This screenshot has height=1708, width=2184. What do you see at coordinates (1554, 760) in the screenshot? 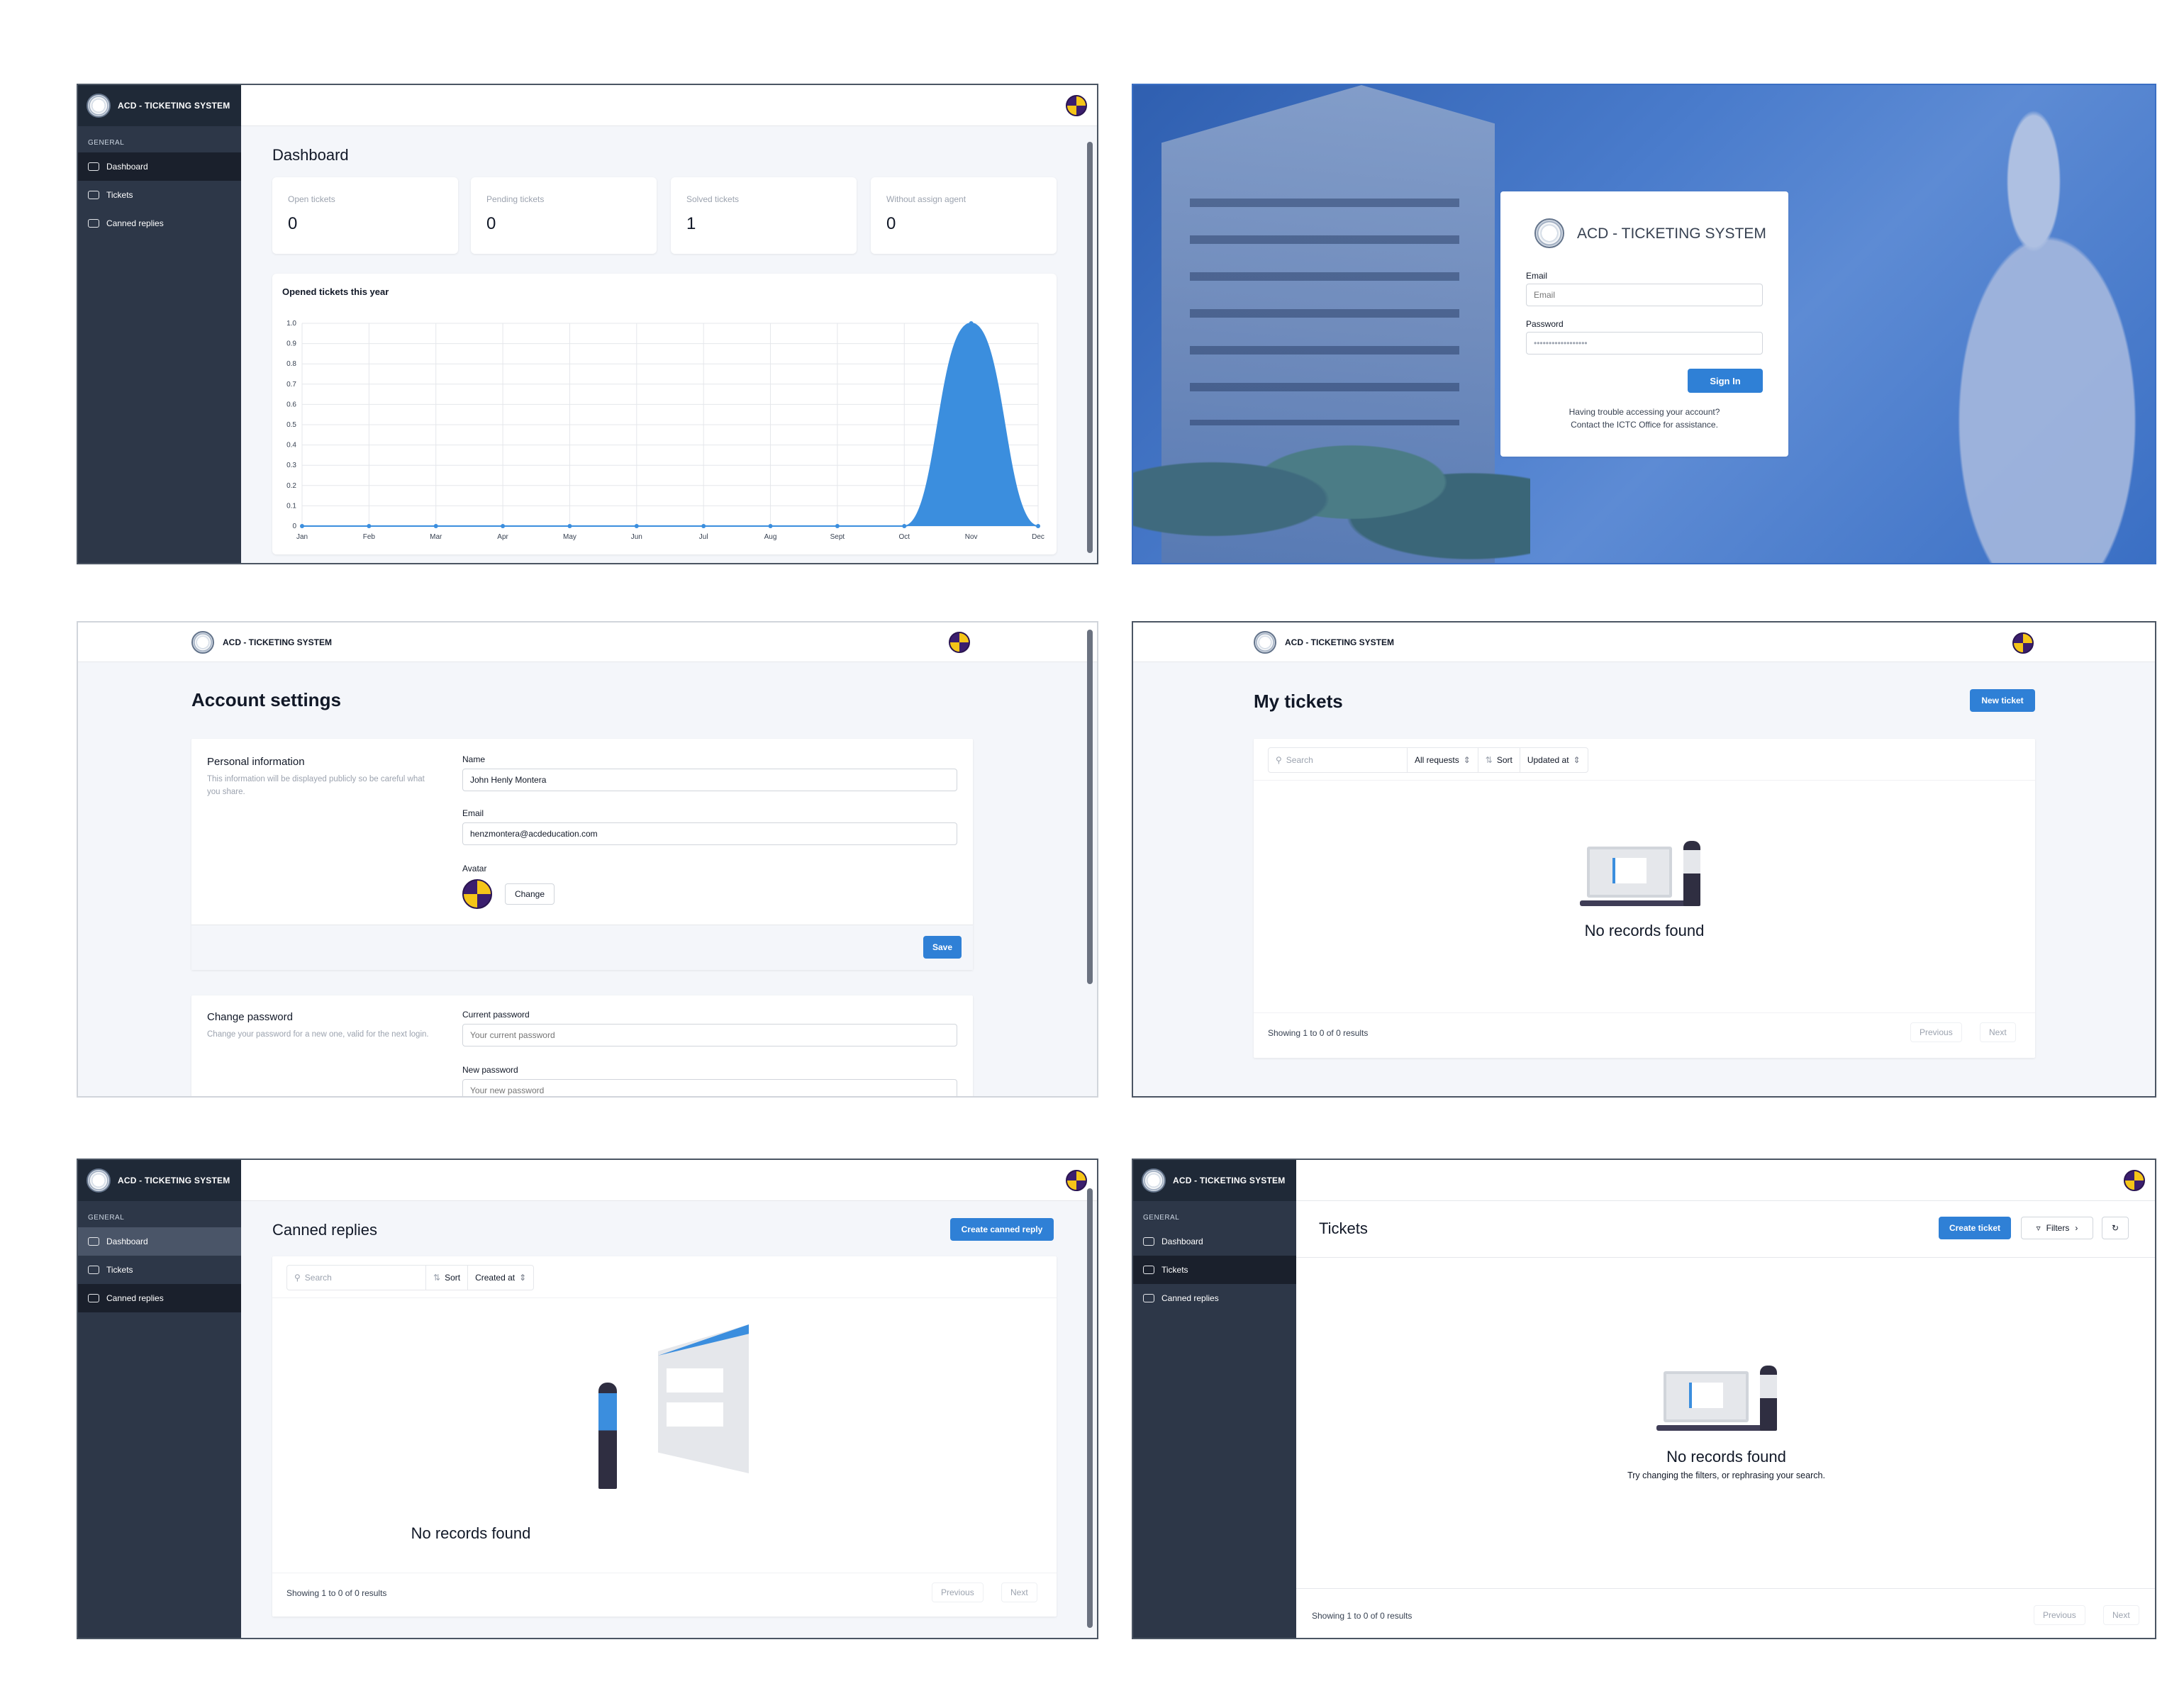
I see `sort-field-select: Updated at ⇕` at bounding box center [1554, 760].